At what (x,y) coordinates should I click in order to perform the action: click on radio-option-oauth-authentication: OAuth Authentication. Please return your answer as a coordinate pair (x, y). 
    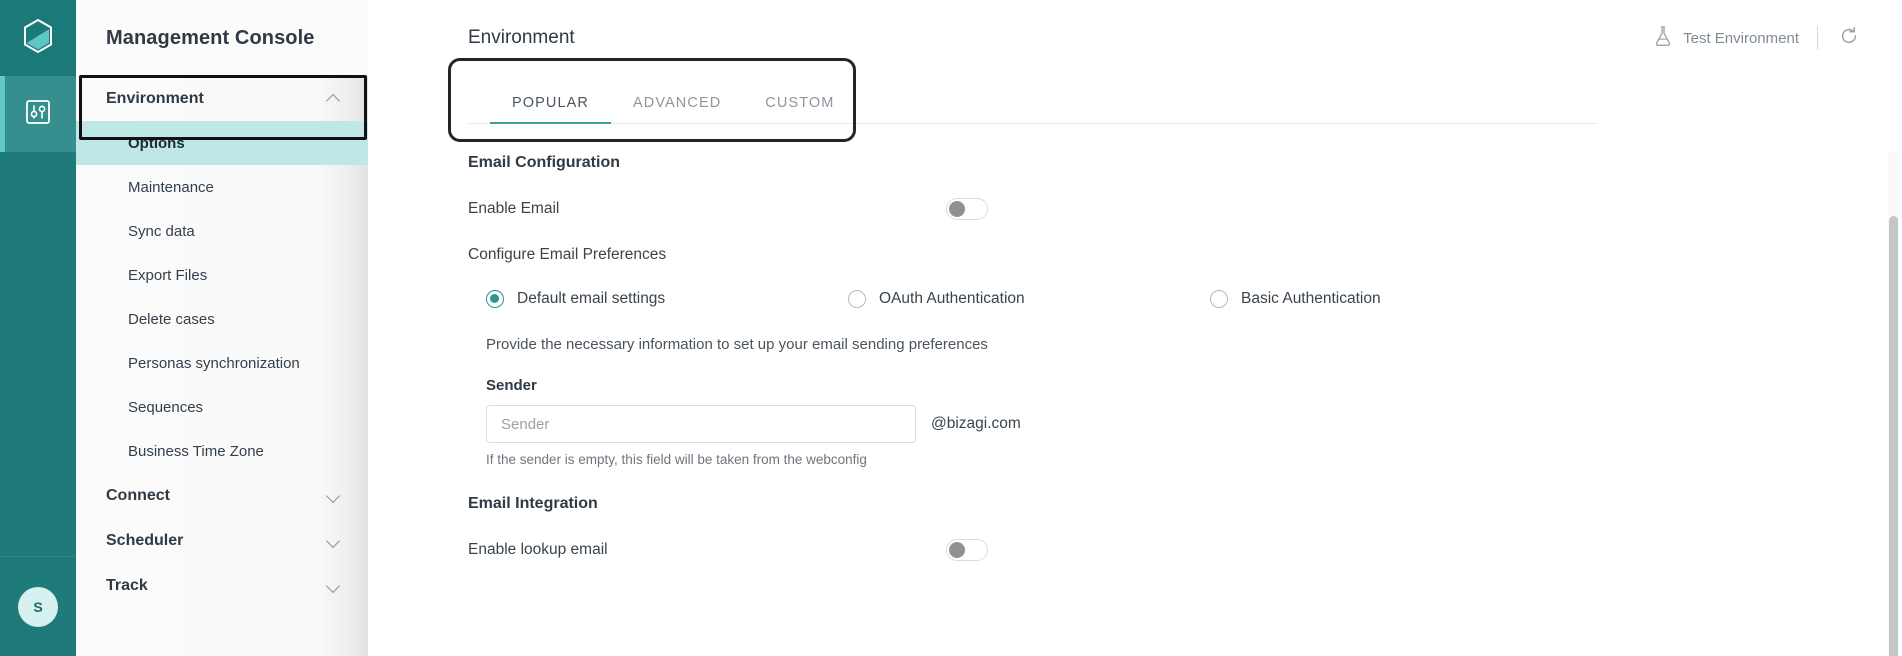
    Looking at the image, I should click on (1029, 299).